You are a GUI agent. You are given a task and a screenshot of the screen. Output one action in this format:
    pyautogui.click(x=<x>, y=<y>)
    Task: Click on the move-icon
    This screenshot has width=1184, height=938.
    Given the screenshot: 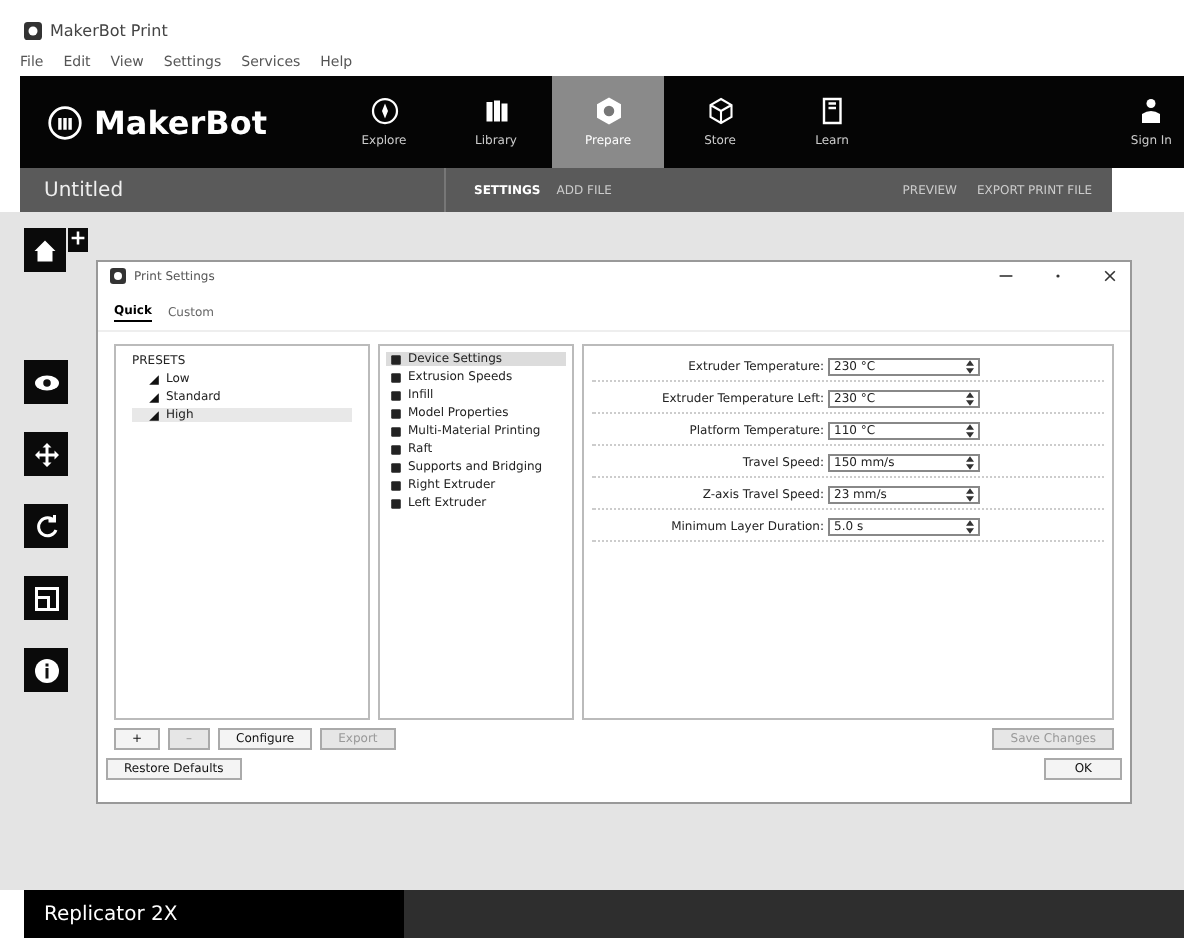 What is the action you would take?
    pyautogui.click(x=46, y=454)
    